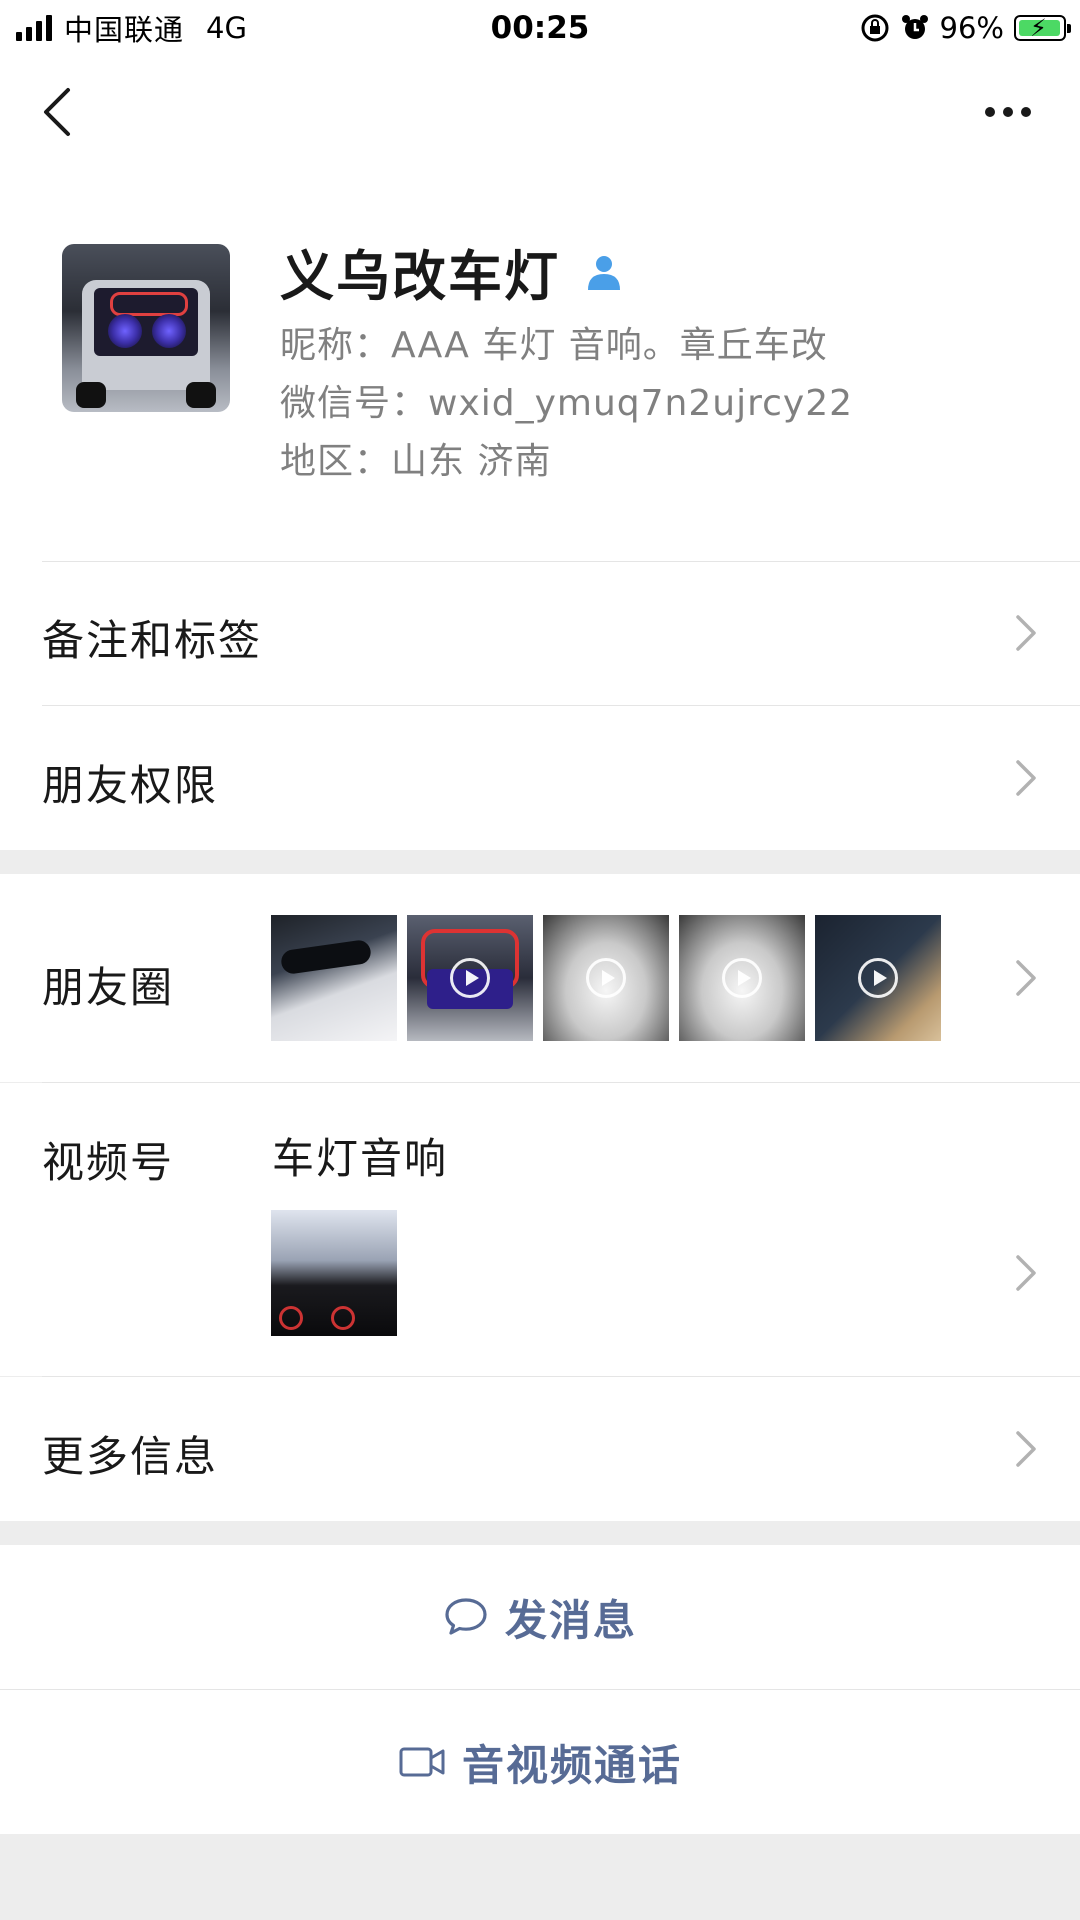  What do you see at coordinates (570, 1620) in the screenshot?
I see `send-message-label: 发消息` at bounding box center [570, 1620].